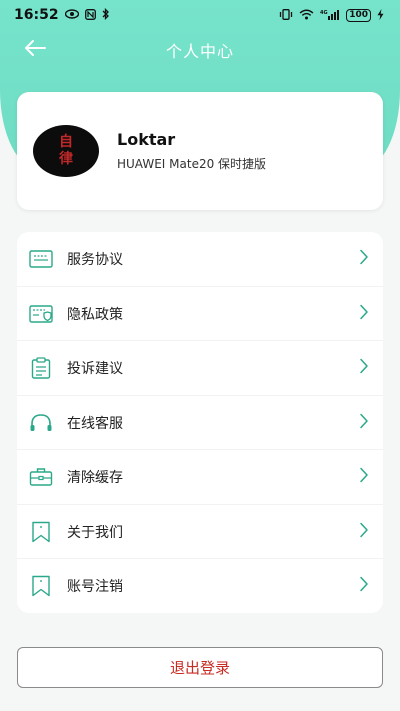 This screenshot has width=400, height=711. What do you see at coordinates (200, 368) in the screenshot?
I see `menu-item-feedback: 投诉建议` at bounding box center [200, 368].